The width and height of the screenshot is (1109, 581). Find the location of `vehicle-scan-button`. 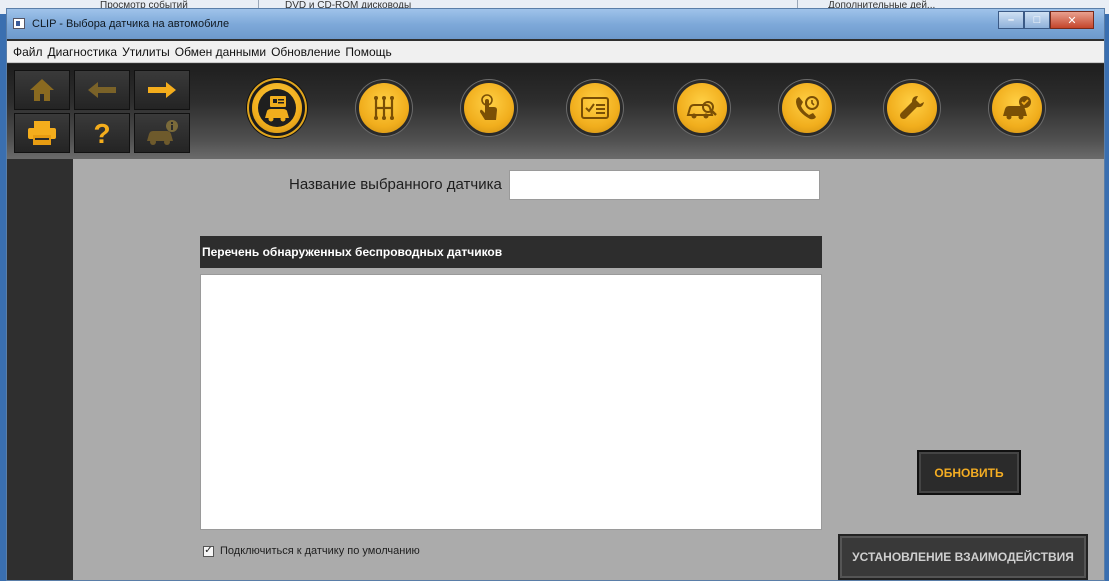

vehicle-scan-button is located at coordinates (702, 108).